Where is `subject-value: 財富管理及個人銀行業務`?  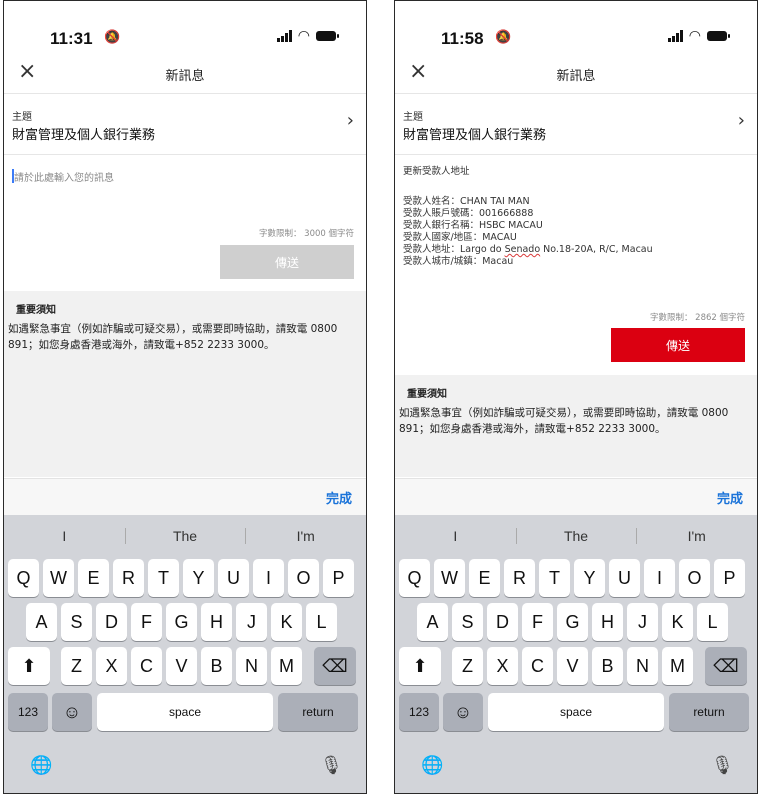 subject-value: 財富管理及個人銀行業務 is located at coordinates (475, 135).